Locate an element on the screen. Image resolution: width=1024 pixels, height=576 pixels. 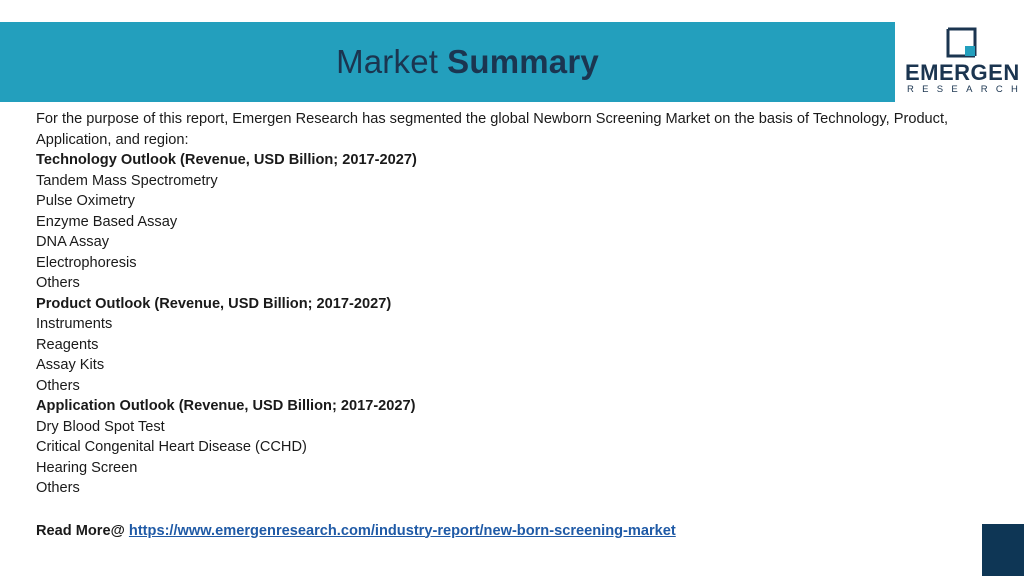
list-item: Enzyme Based Assay is located at coordinates (107, 221).